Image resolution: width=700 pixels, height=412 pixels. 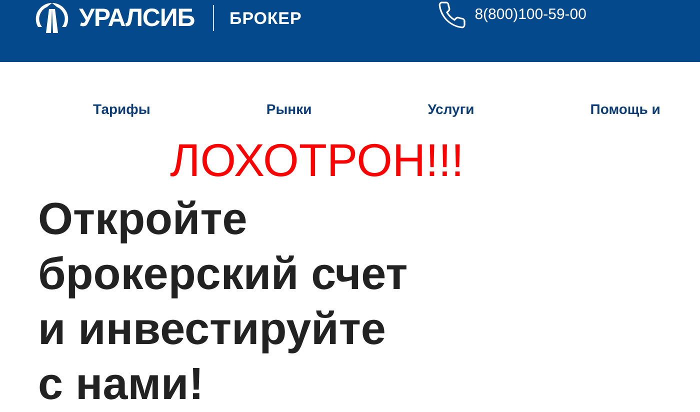 I want to click on nav-link: Рынки, so click(x=289, y=109).